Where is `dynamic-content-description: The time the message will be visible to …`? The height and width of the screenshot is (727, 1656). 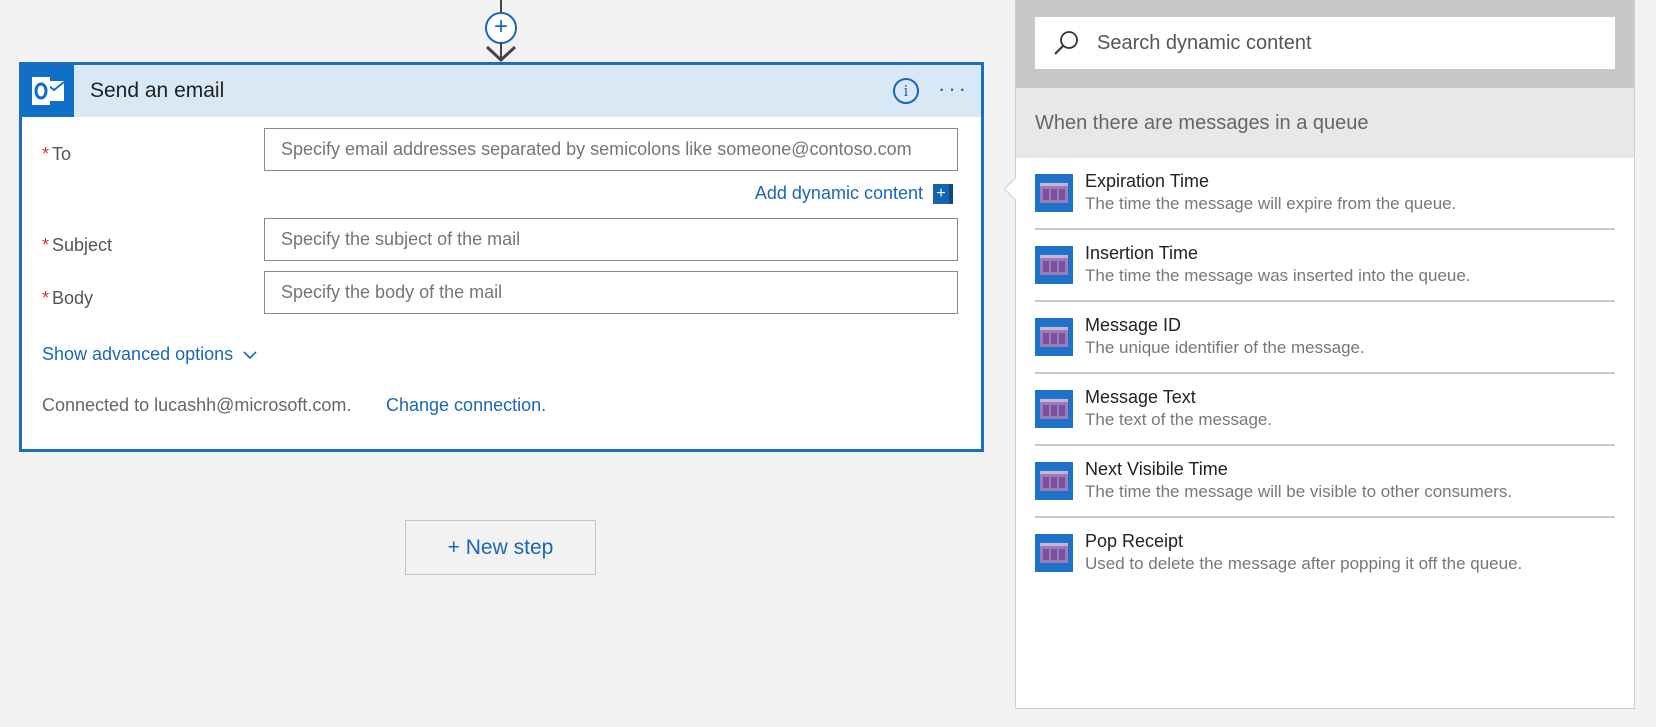
dynamic-content-description: The time the message will be visible to … is located at coordinates (1299, 491).